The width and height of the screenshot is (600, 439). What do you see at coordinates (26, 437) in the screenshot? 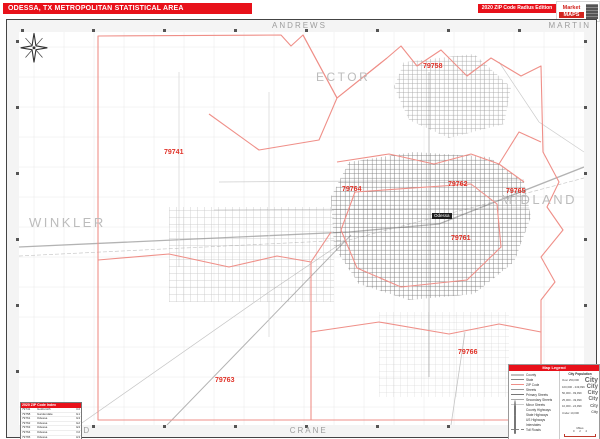
I see `zip-cell: 79765` at bounding box center [26, 437].